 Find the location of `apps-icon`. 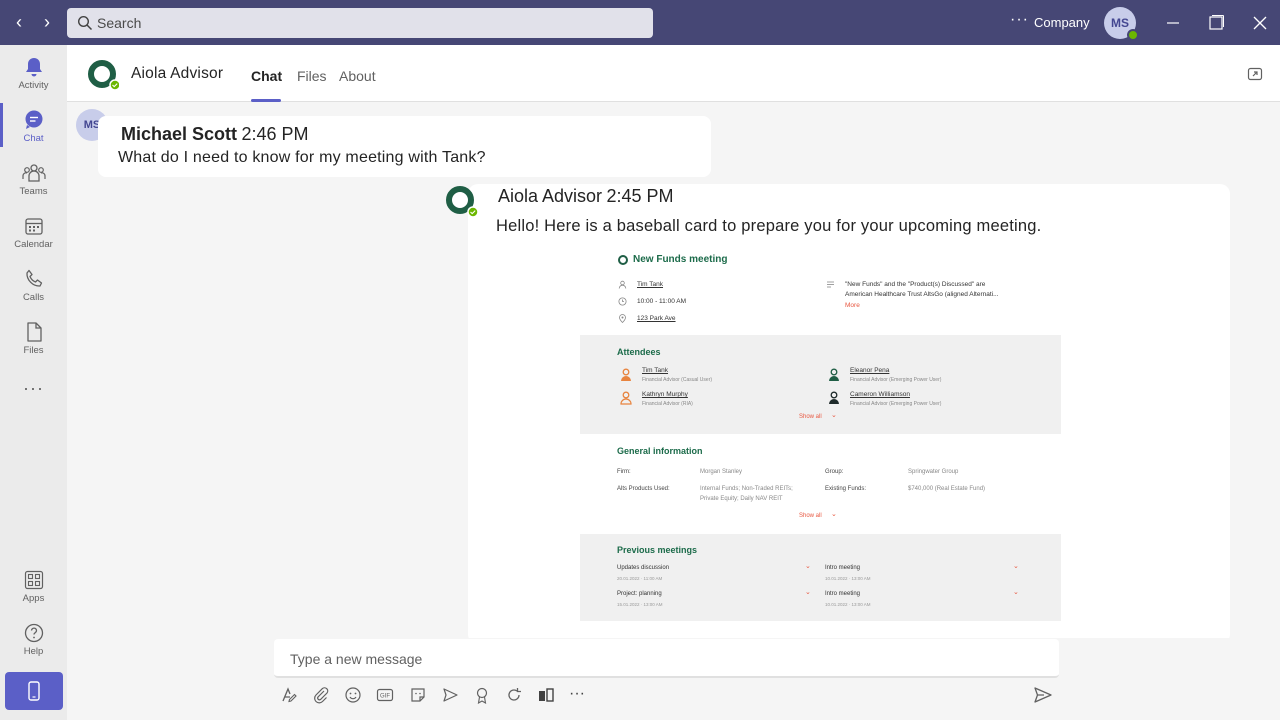

apps-icon is located at coordinates (33, 580).